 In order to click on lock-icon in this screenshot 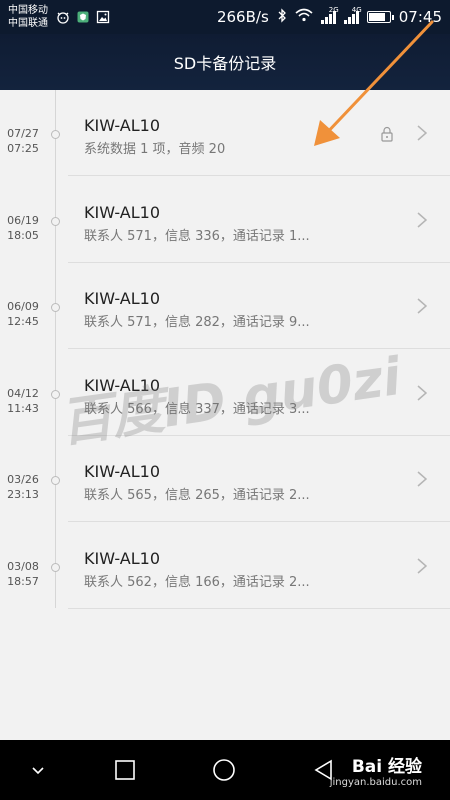, I will do `click(387, 134)`.